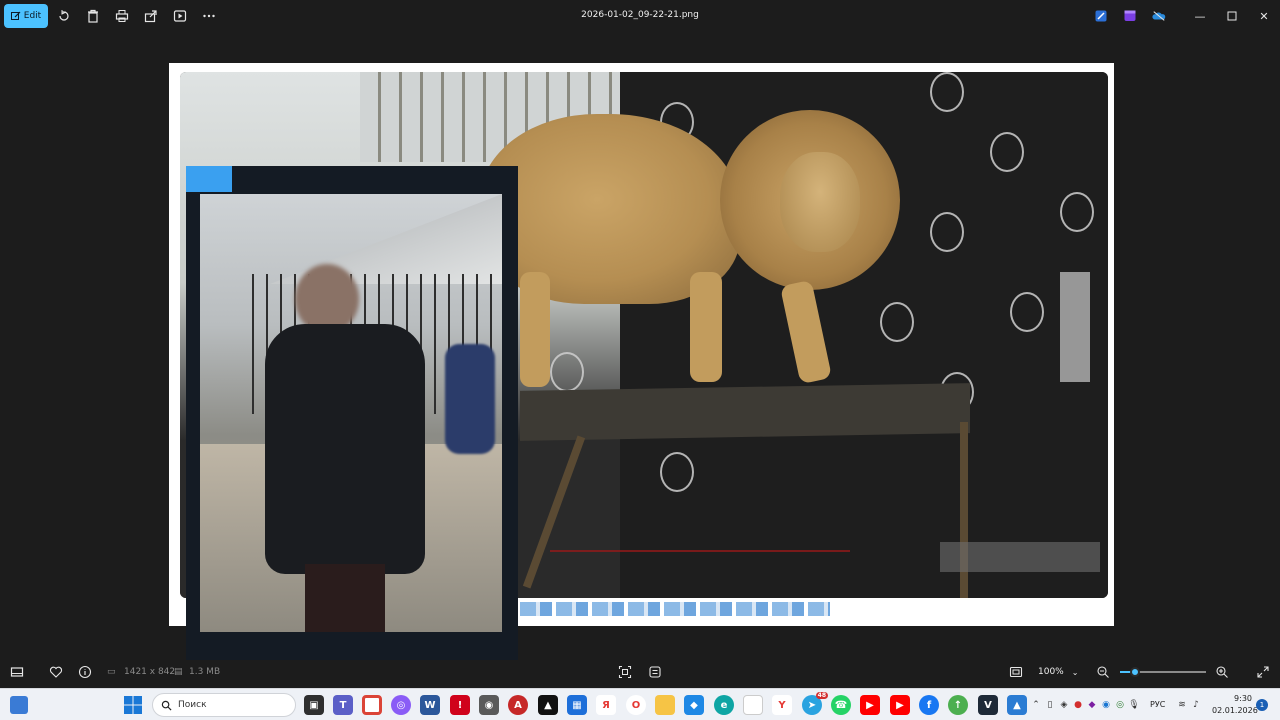  What do you see at coordinates (1157, 704) in the screenshot?
I see `language-indicator: РУС` at bounding box center [1157, 704].